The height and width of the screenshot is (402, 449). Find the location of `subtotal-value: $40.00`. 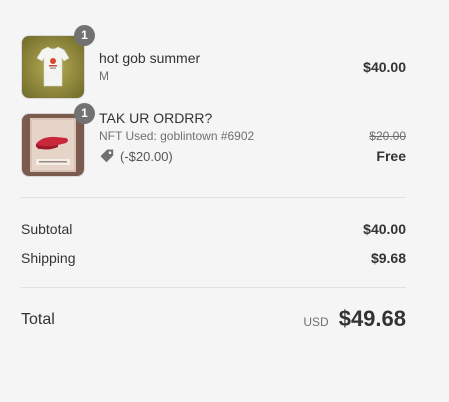

subtotal-value: $40.00 is located at coordinates (384, 229).